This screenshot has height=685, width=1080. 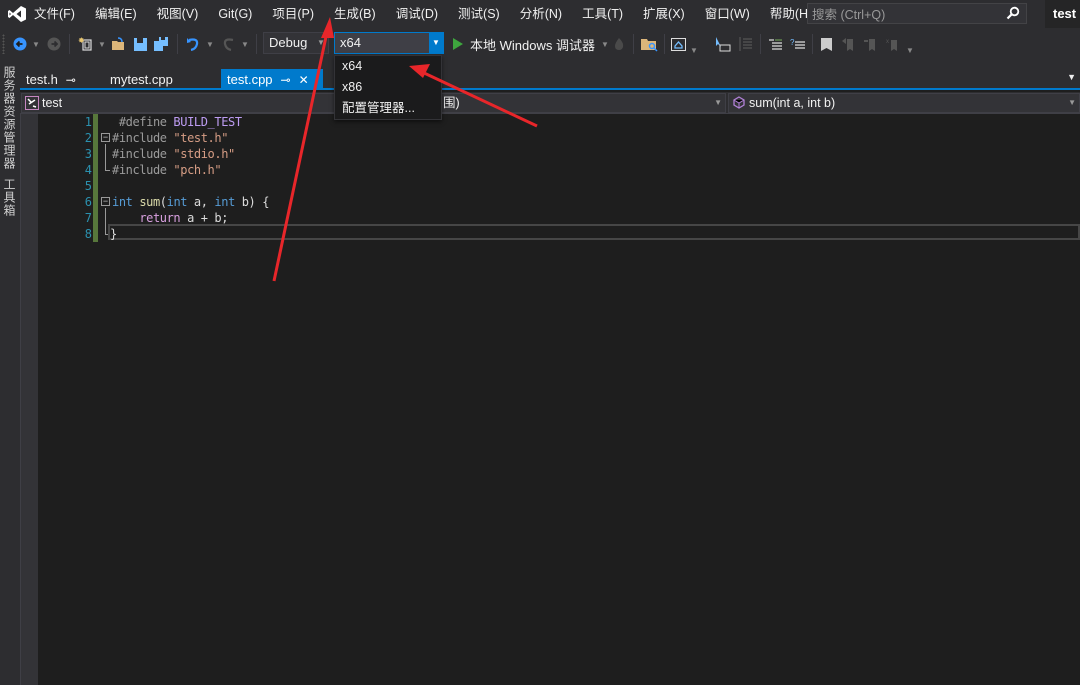 I want to click on visual-studio-logo-icon, so click(x=17, y=14).